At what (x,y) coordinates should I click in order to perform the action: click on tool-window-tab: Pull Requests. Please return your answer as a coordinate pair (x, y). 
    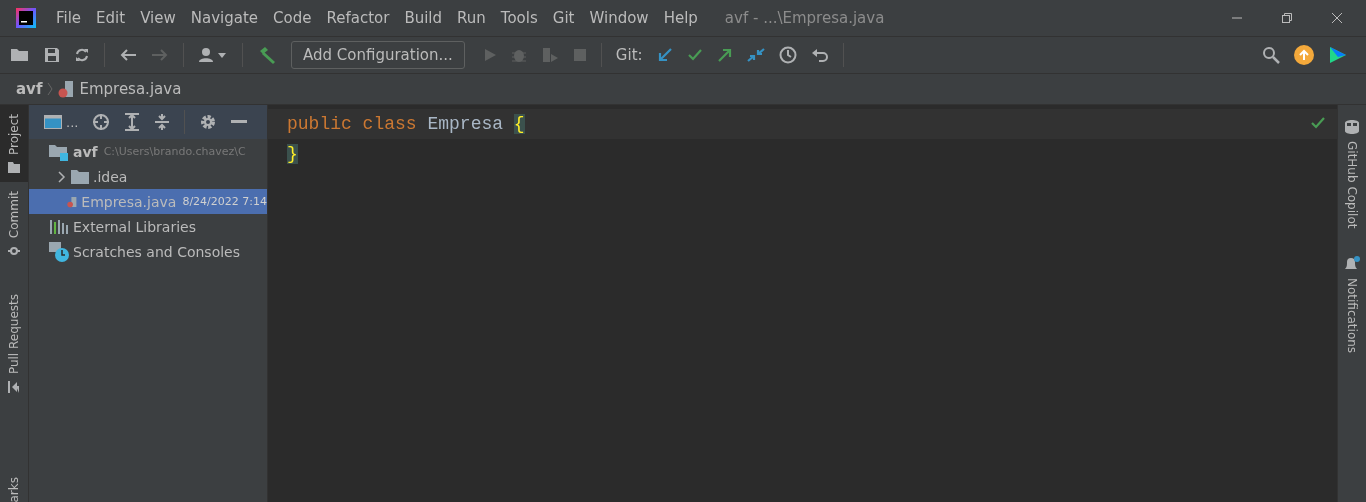
    Looking at the image, I should click on (14, 344).